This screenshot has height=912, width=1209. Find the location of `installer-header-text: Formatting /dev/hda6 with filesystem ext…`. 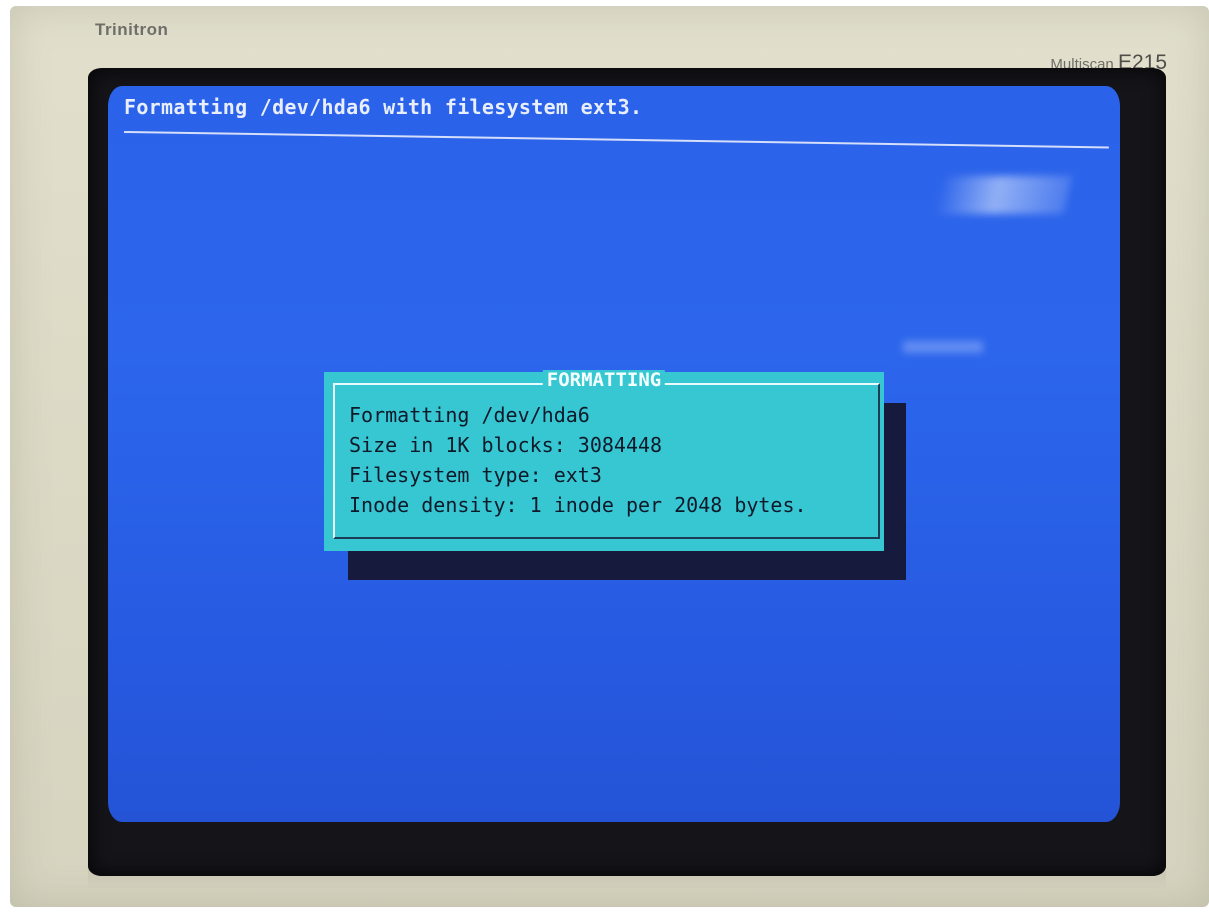

installer-header-text: Formatting /dev/hda6 with filesystem ext… is located at coordinates (383, 107).